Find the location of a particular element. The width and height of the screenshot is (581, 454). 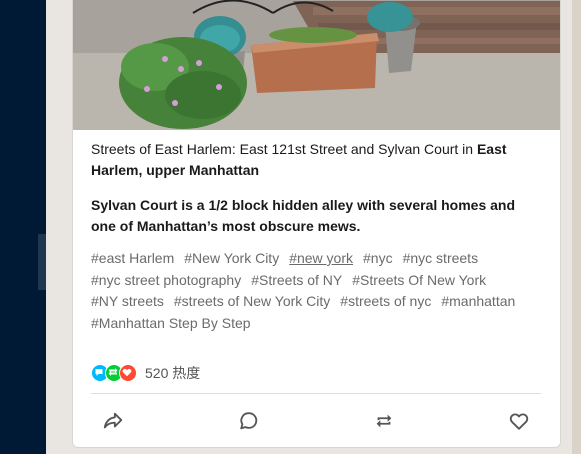

heart-outline-icon is located at coordinates (519, 421).